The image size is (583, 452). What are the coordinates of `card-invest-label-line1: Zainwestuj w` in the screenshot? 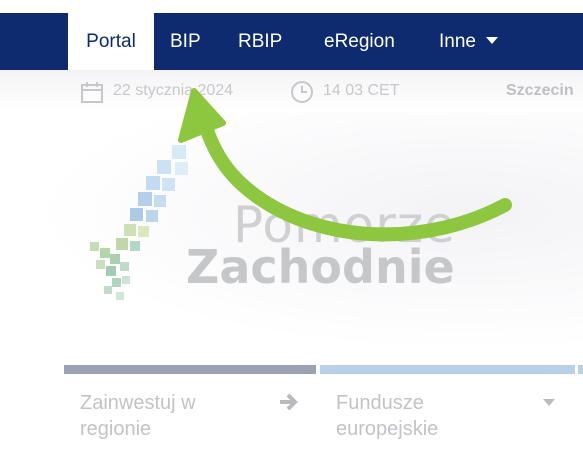 It's located at (138, 403).